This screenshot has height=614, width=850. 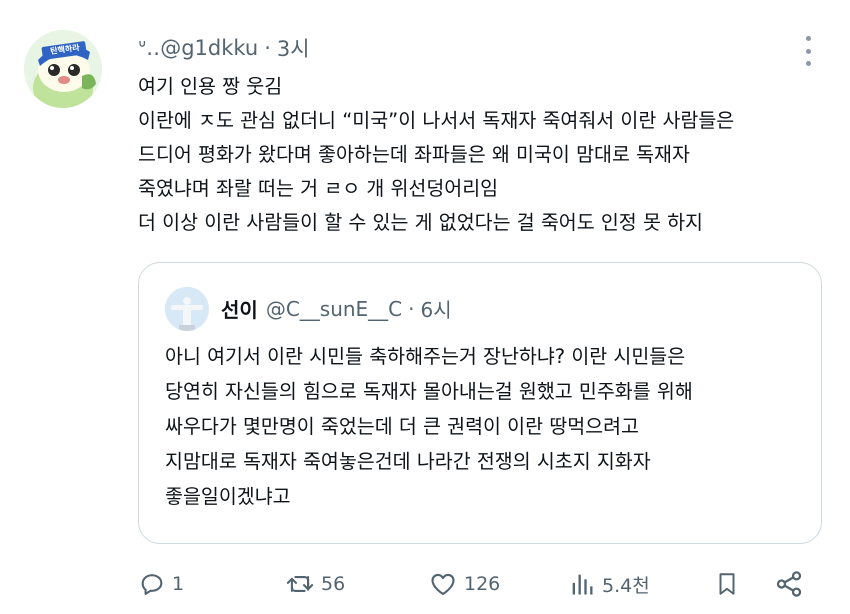 I want to click on like-count: 126, so click(x=482, y=584).